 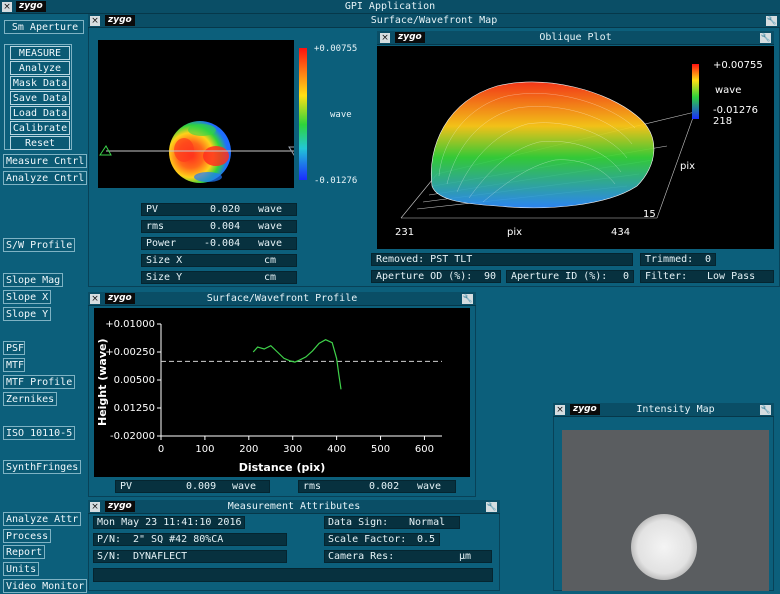 What do you see at coordinates (39, 433) in the screenshot?
I see `iso-10110-button: ISO 10110-5` at bounding box center [39, 433].